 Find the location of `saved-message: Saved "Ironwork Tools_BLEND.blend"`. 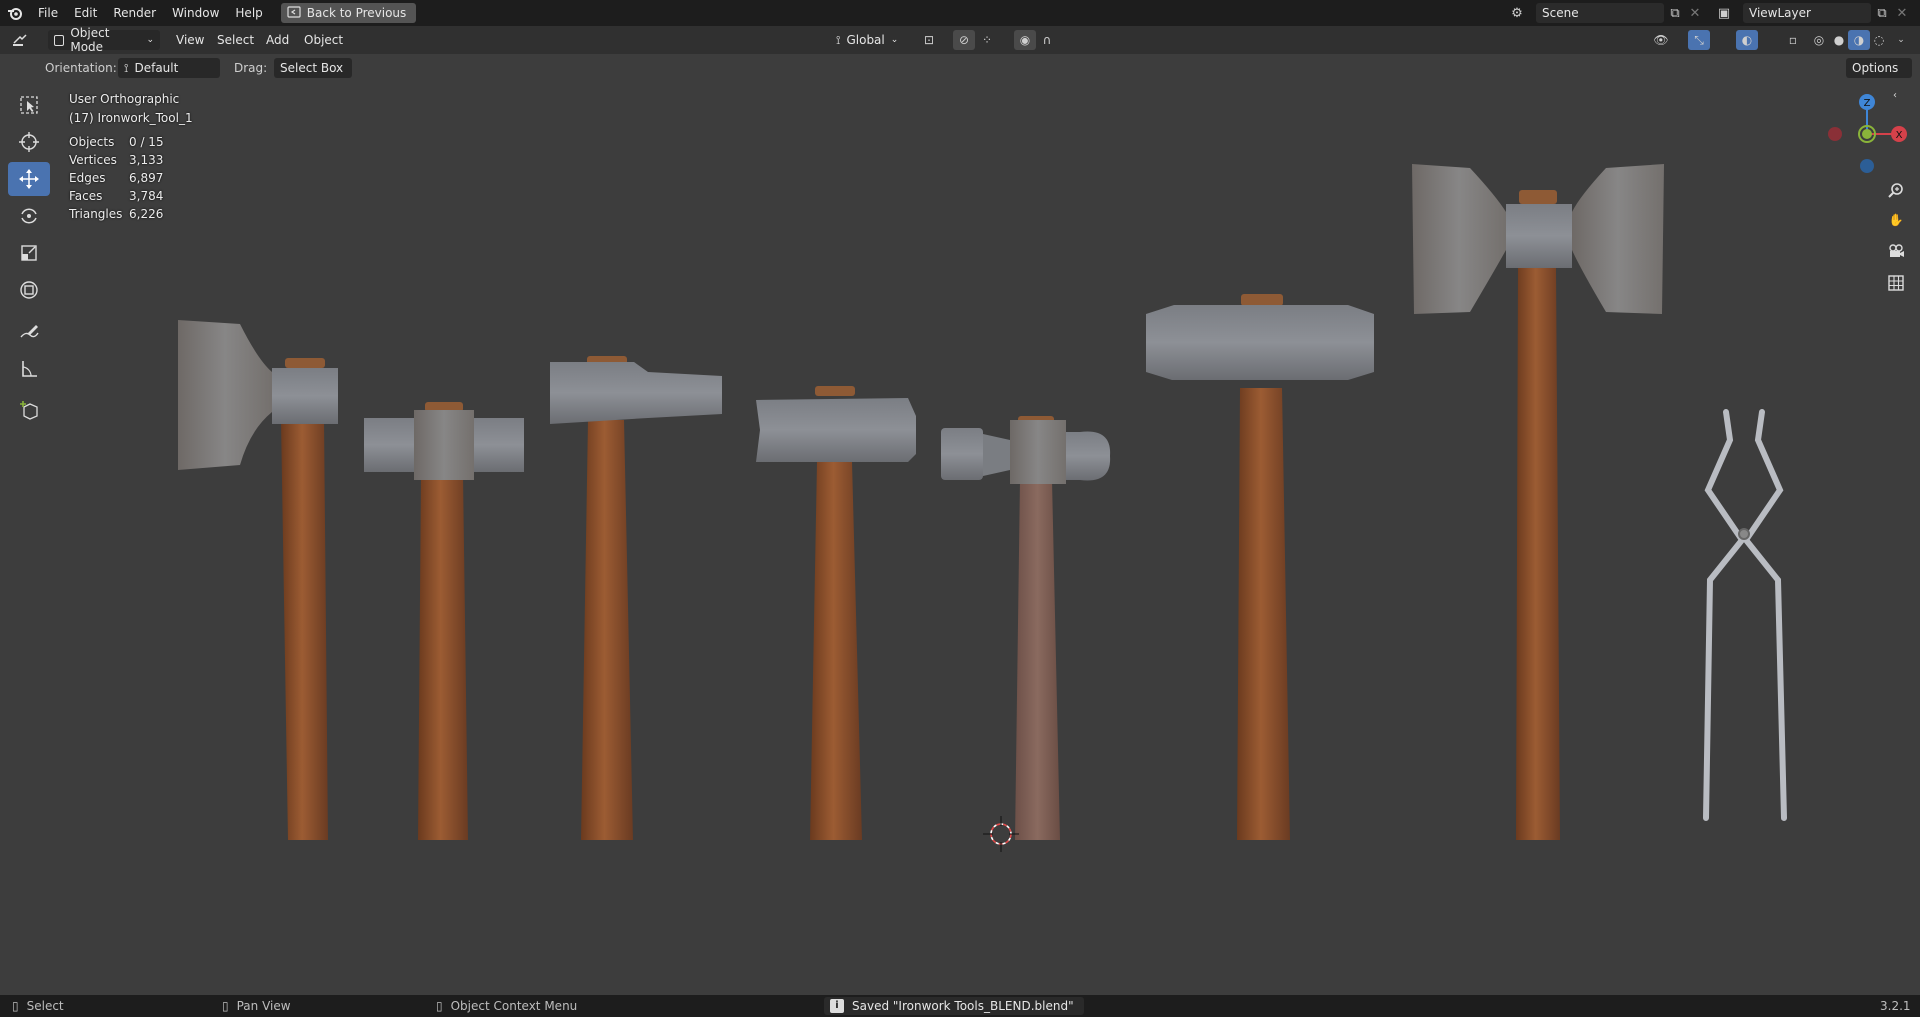

saved-message: Saved "Ironwork Tools_BLEND.blend" is located at coordinates (963, 1006).